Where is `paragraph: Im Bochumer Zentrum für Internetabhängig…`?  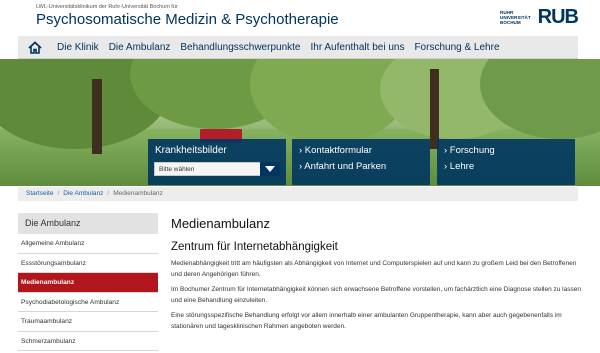 paragraph: Im Bochumer Zentrum für Internetabhängig… is located at coordinates (376, 295).